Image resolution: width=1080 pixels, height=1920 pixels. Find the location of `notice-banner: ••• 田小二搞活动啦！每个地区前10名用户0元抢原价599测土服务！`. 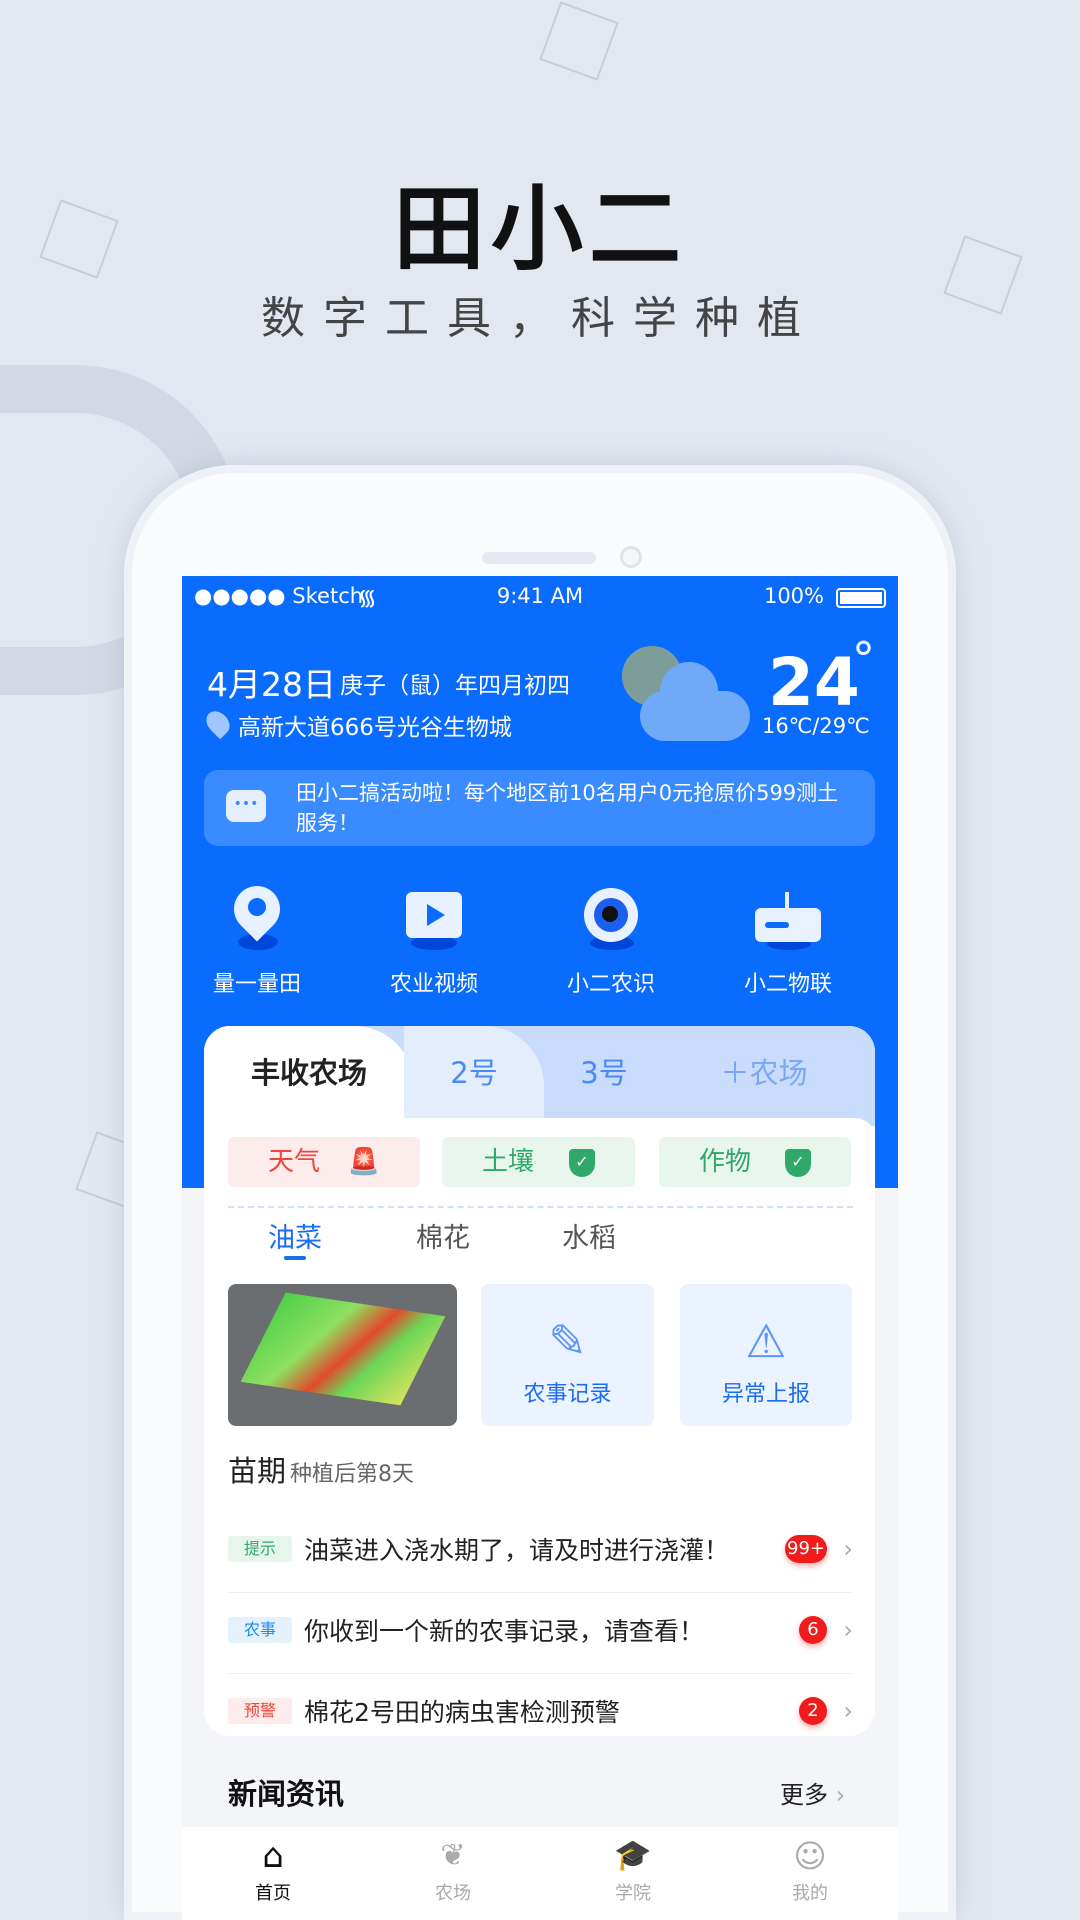

notice-banner: ••• 田小二搞活动啦！每个地区前10名用户0元抢原价599测土服务！ is located at coordinates (539, 808).